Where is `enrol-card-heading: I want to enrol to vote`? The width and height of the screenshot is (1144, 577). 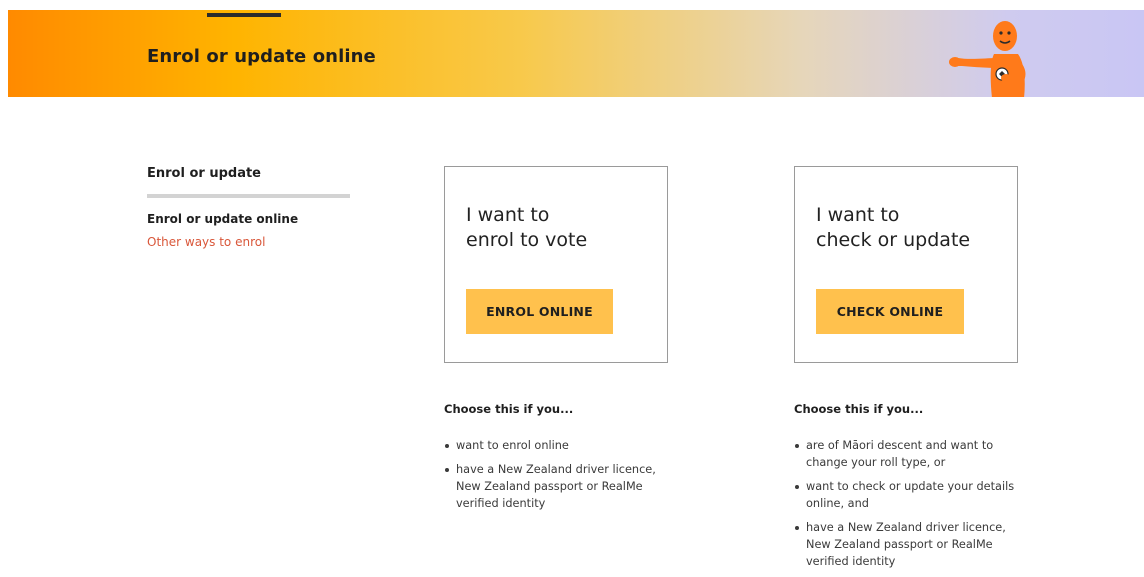 enrol-card-heading: I want to enrol to vote is located at coordinates (561, 228).